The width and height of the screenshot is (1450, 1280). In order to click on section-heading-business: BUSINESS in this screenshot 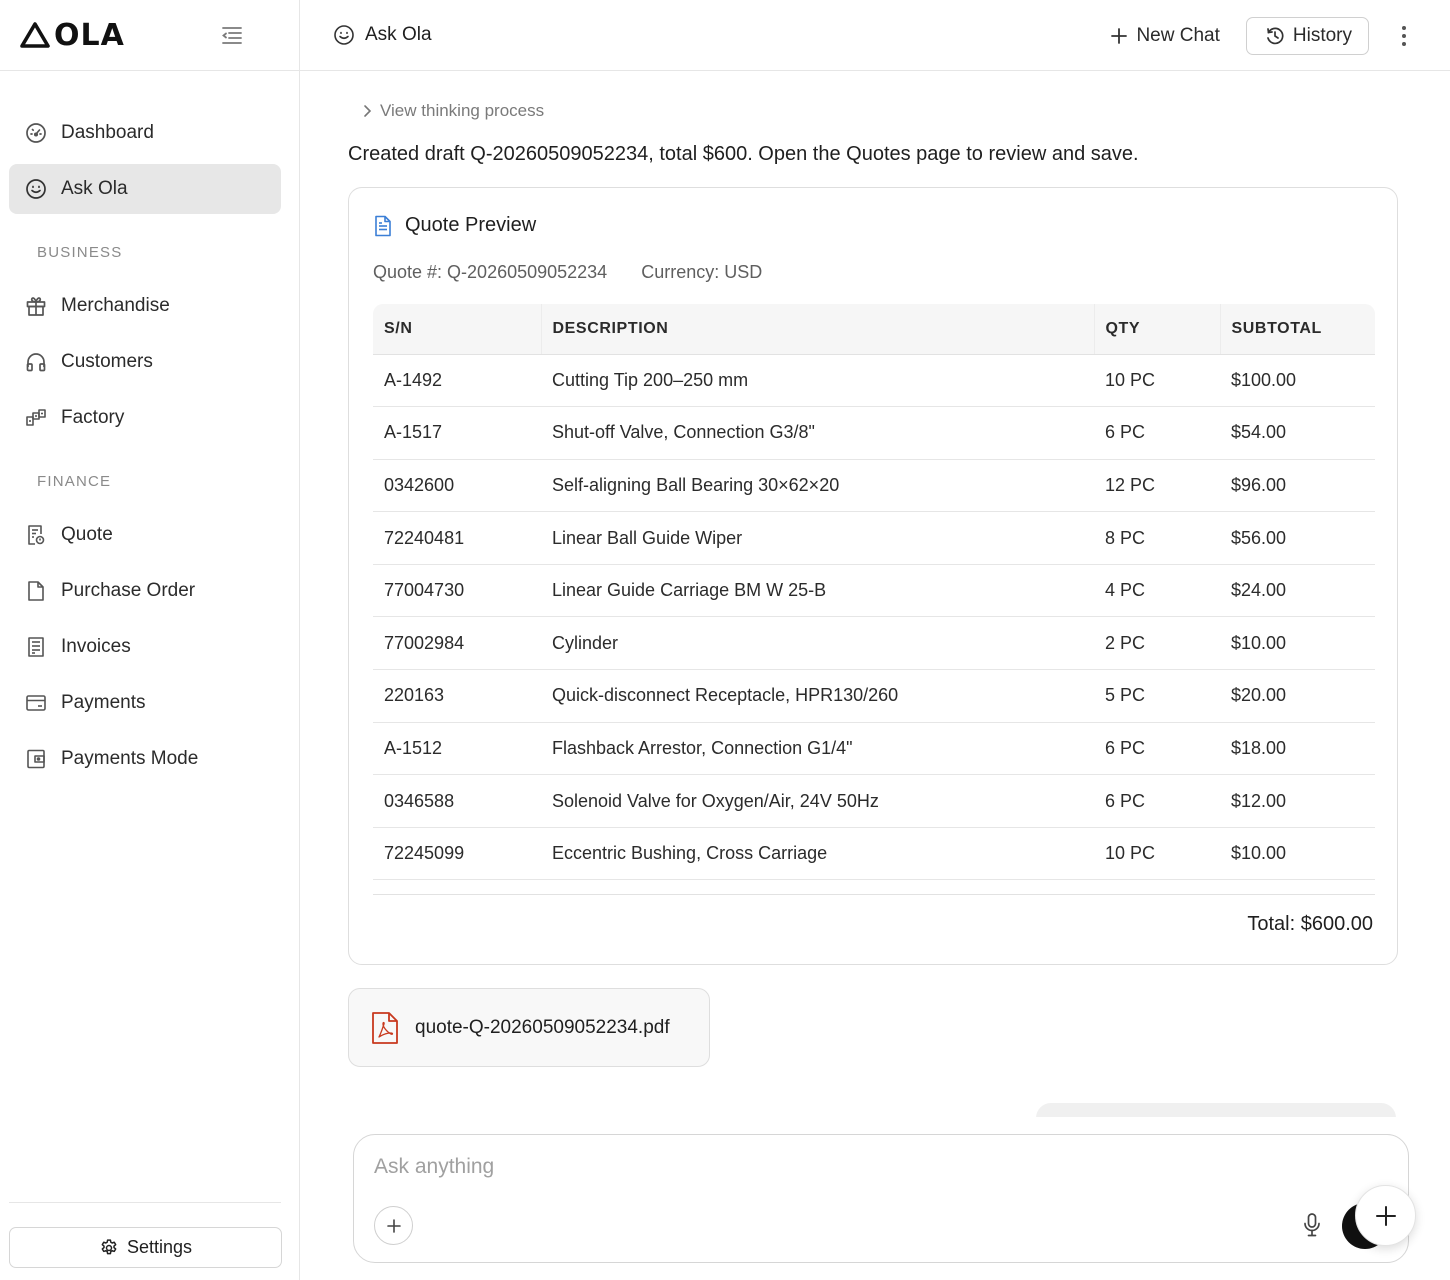, I will do `click(80, 252)`.